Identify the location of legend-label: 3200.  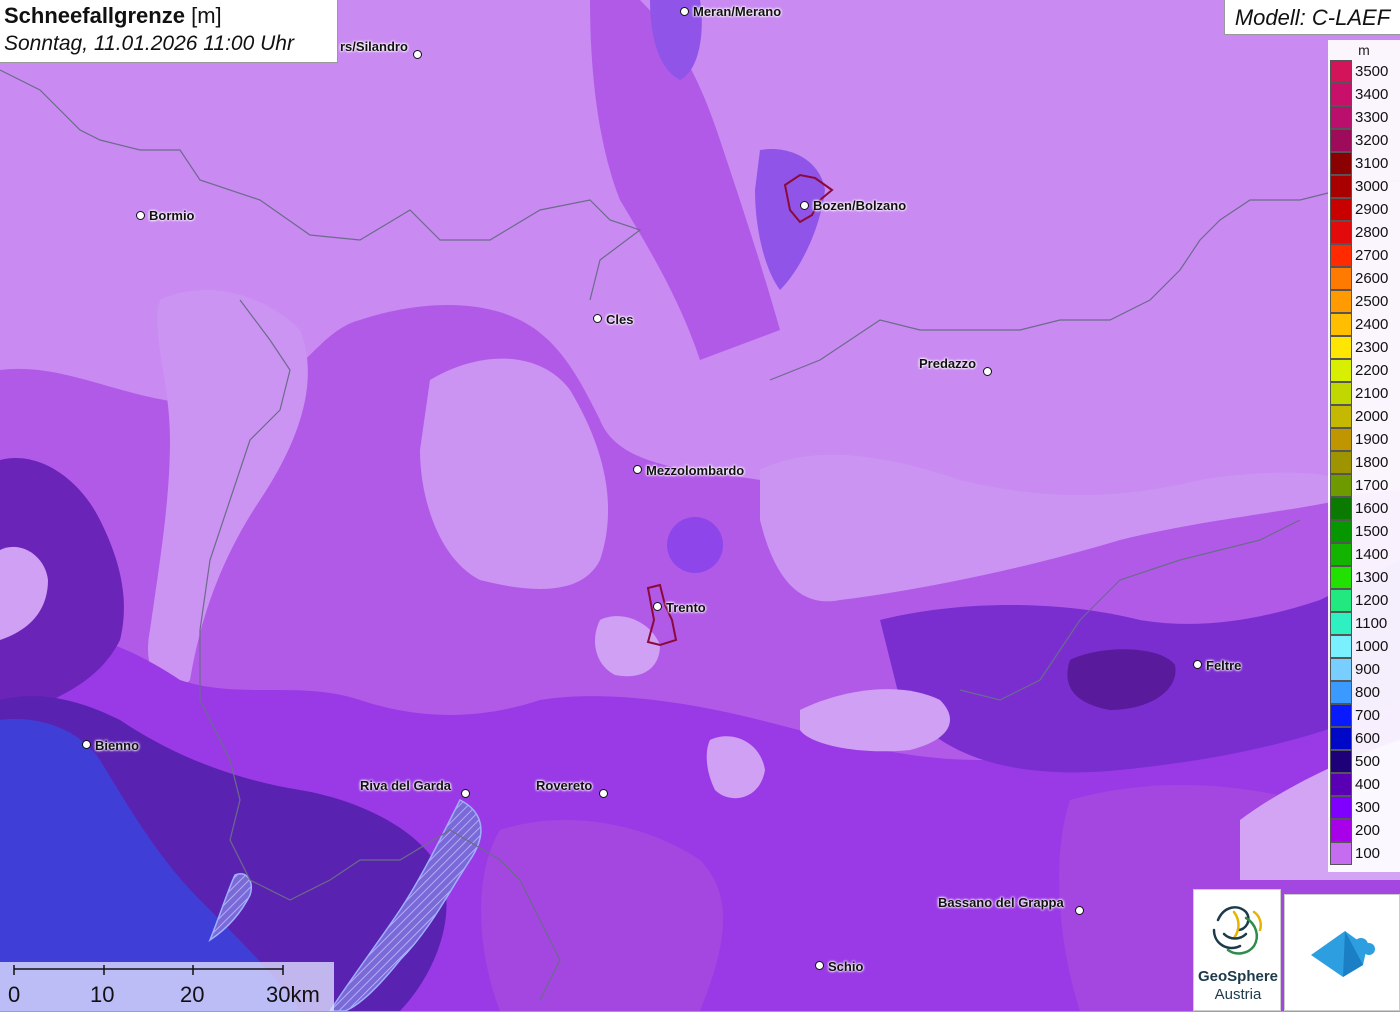
(1372, 140).